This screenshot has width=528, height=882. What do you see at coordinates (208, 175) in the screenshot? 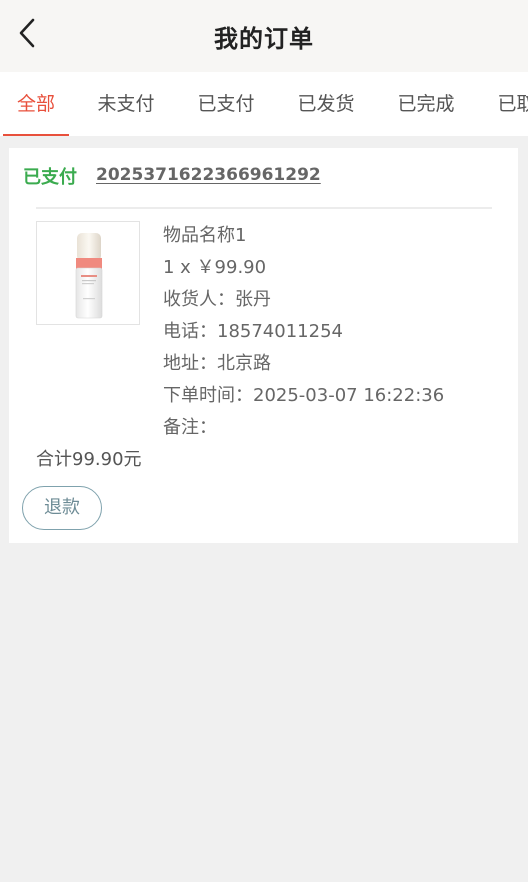
I see `order-number: 2025371622366961292` at bounding box center [208, 175].